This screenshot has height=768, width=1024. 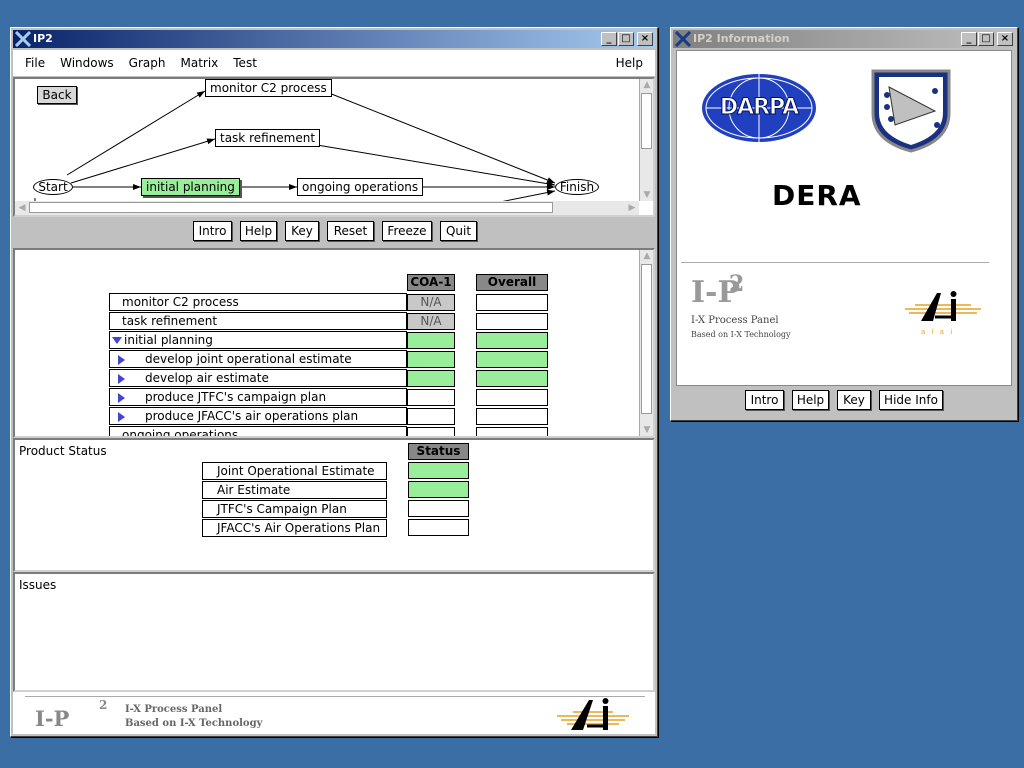 I want to click on graph-vscroll: ▲ ▼, so click(x=646, y=140).